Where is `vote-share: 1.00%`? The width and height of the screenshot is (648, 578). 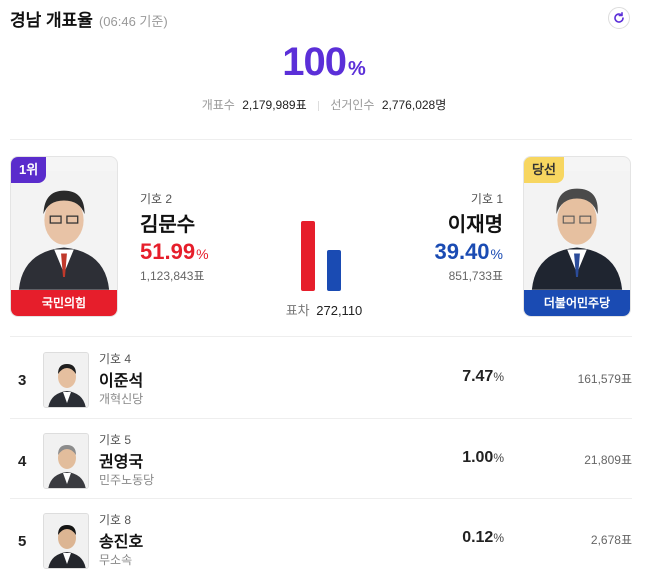 vote-share: 1.00% is located at coordinates (483, 458).